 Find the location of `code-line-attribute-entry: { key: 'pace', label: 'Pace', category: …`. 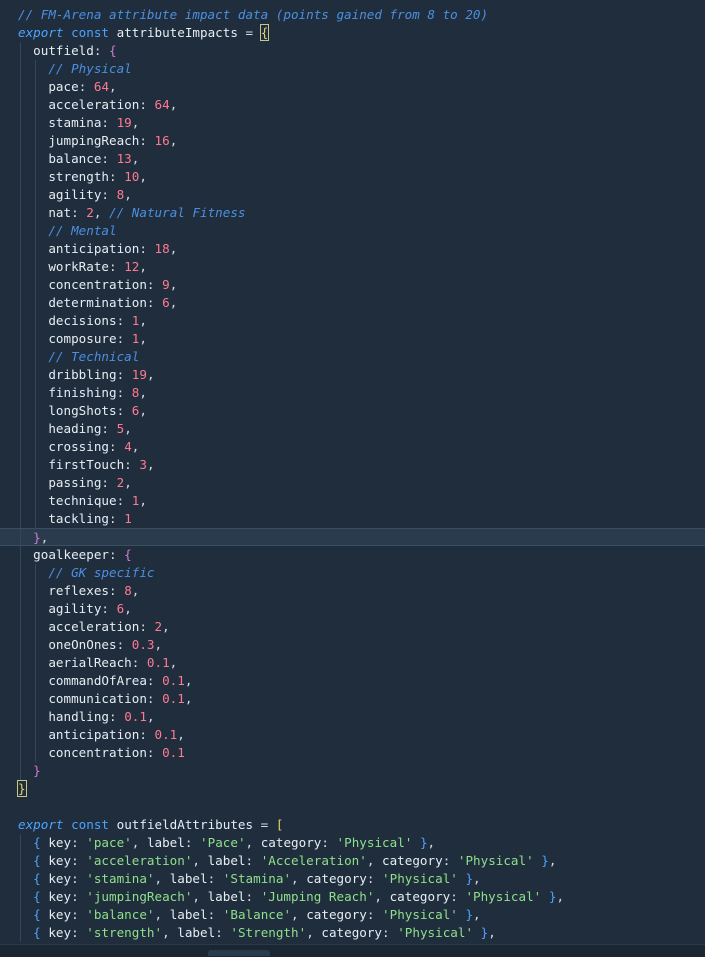

code-line-attribute-entry: { key: 'pace', label: 'Pace', category: … is located at coordinates (352, 843).